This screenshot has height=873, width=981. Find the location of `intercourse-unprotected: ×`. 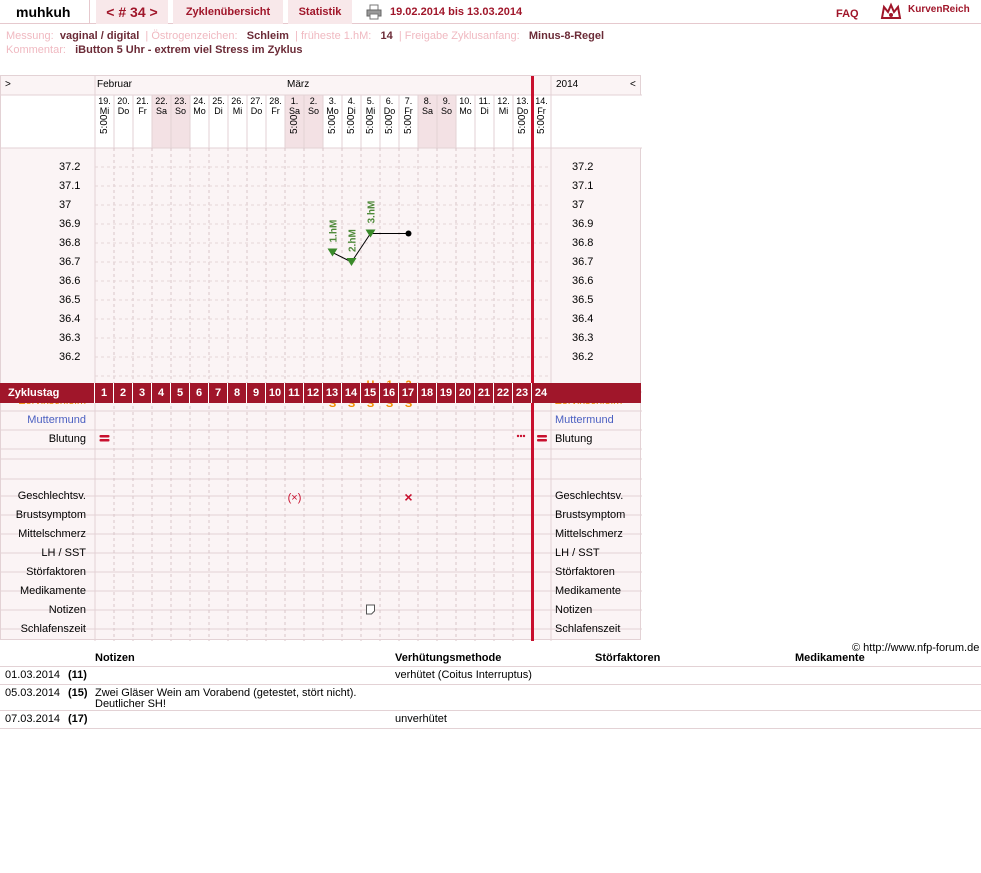

intercourse-unprotected: × is located at coordinates (408, 497).